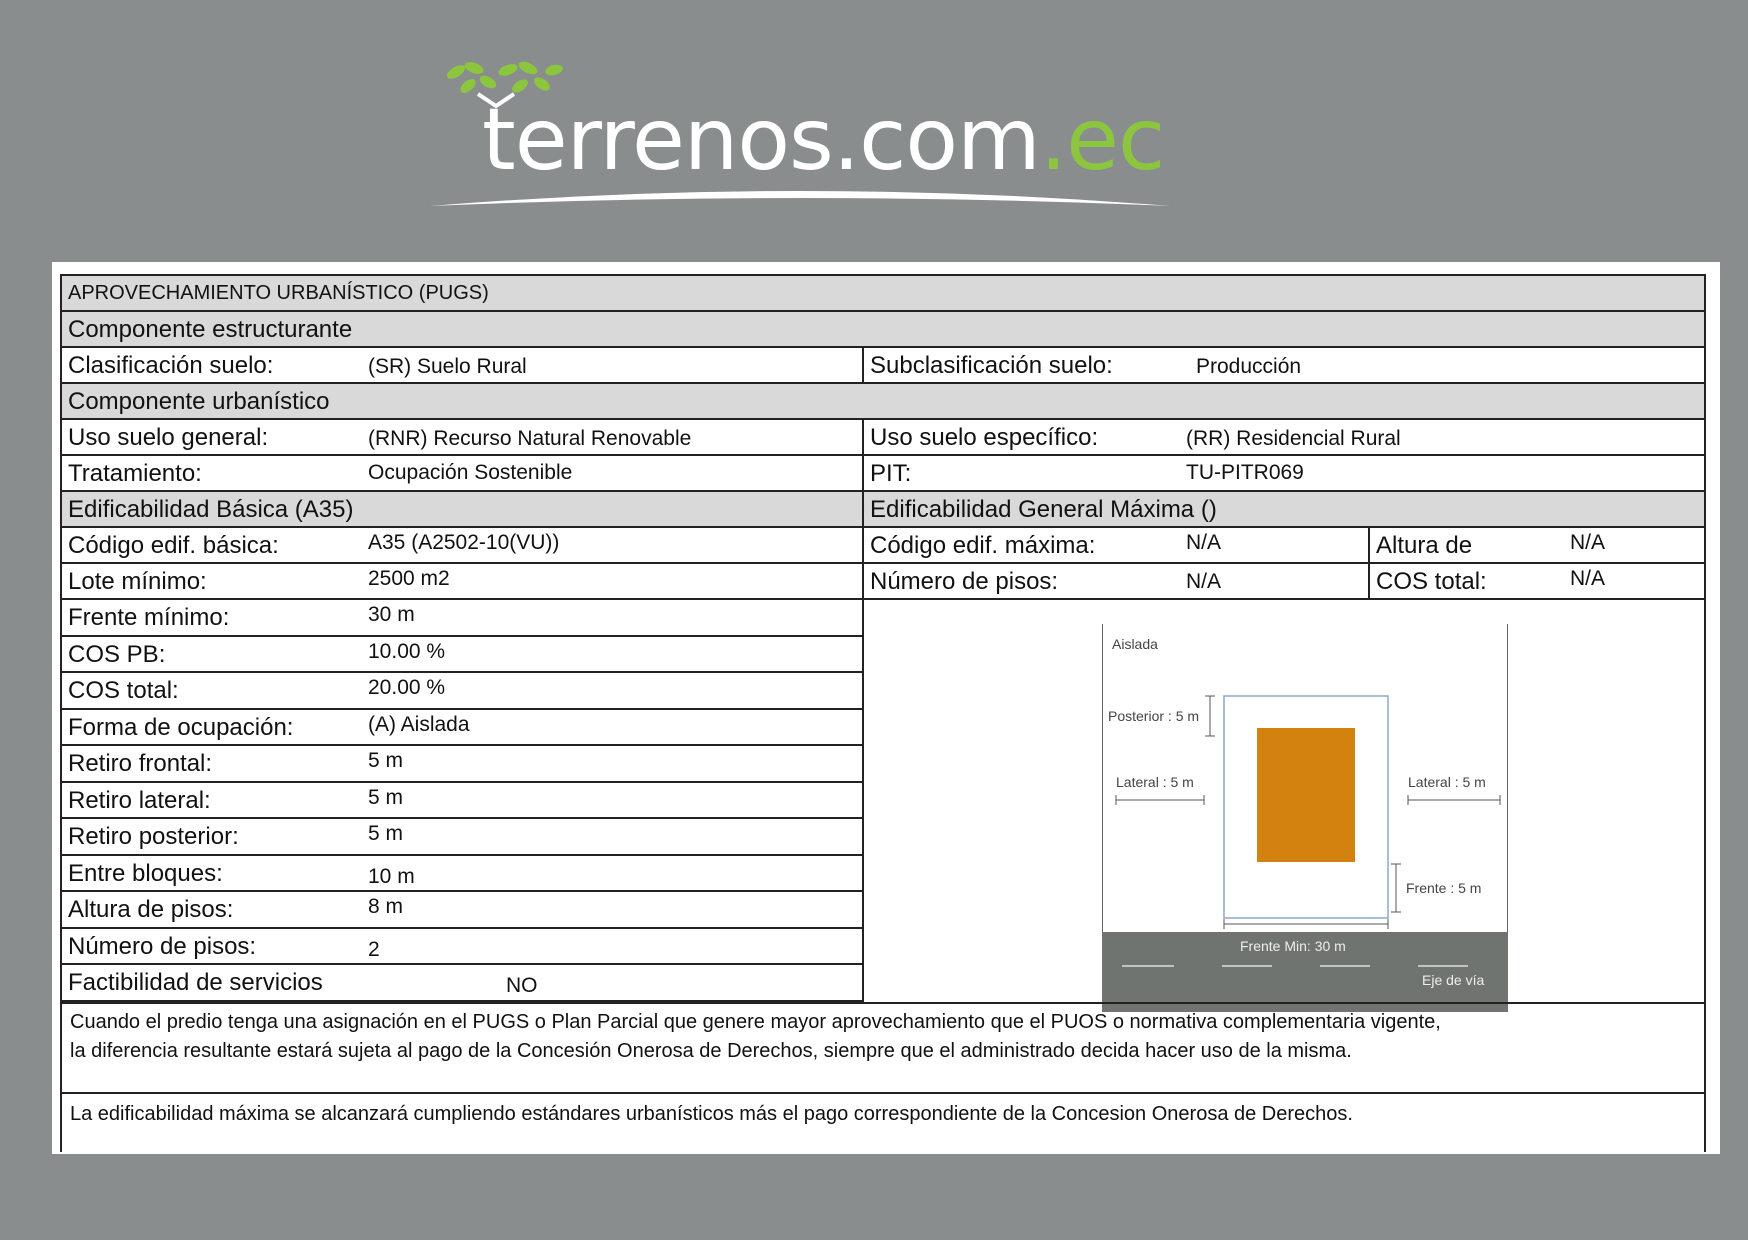 Image resolution: width=1748 pixels, height=1240 pixels. What do you see at coordinates (409, 578) in the screenshot?
I see `field-value: 2500 m2` at bounding box center [409, 578].